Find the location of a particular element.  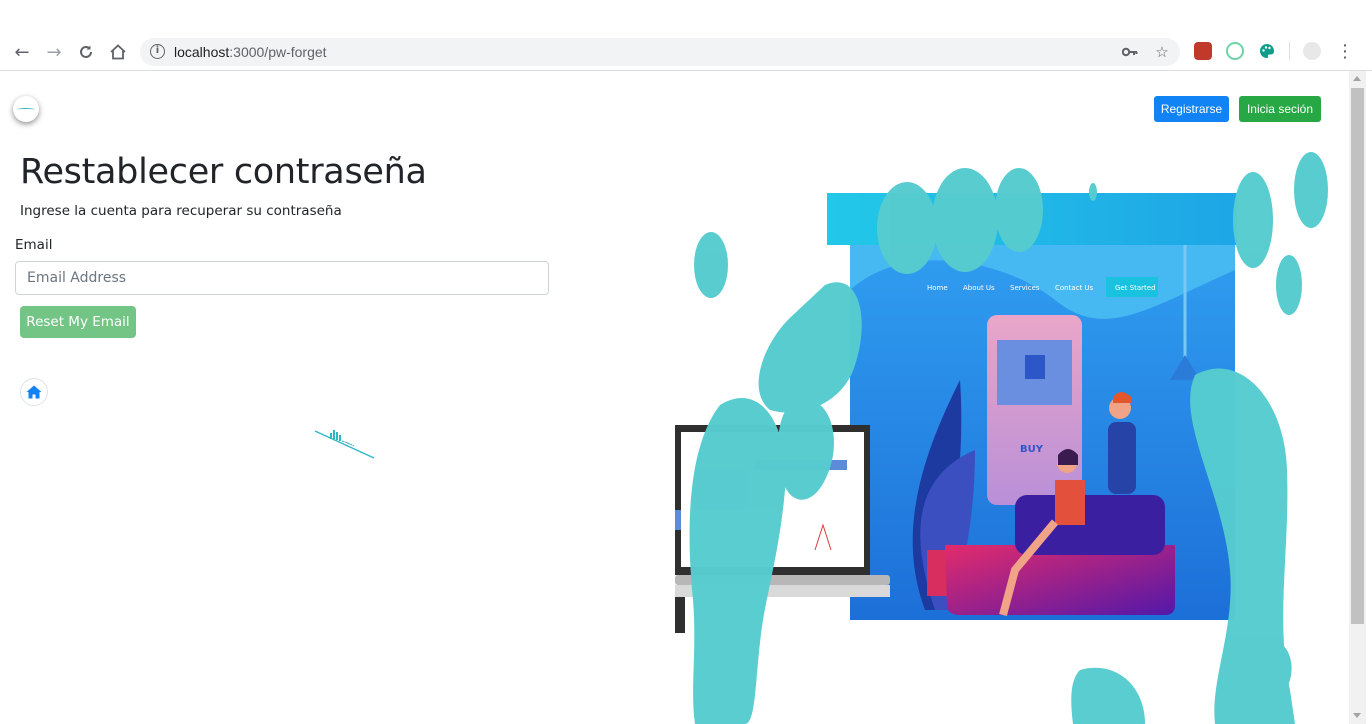

scroll-down-icon is located at coordinates (1357, 715).